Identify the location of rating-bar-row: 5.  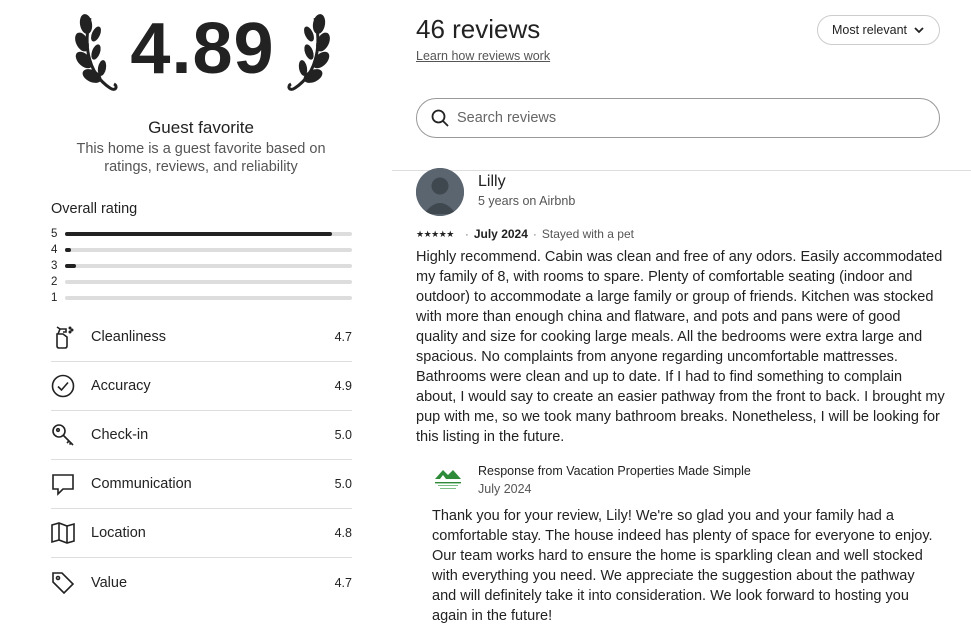
(201, 234).